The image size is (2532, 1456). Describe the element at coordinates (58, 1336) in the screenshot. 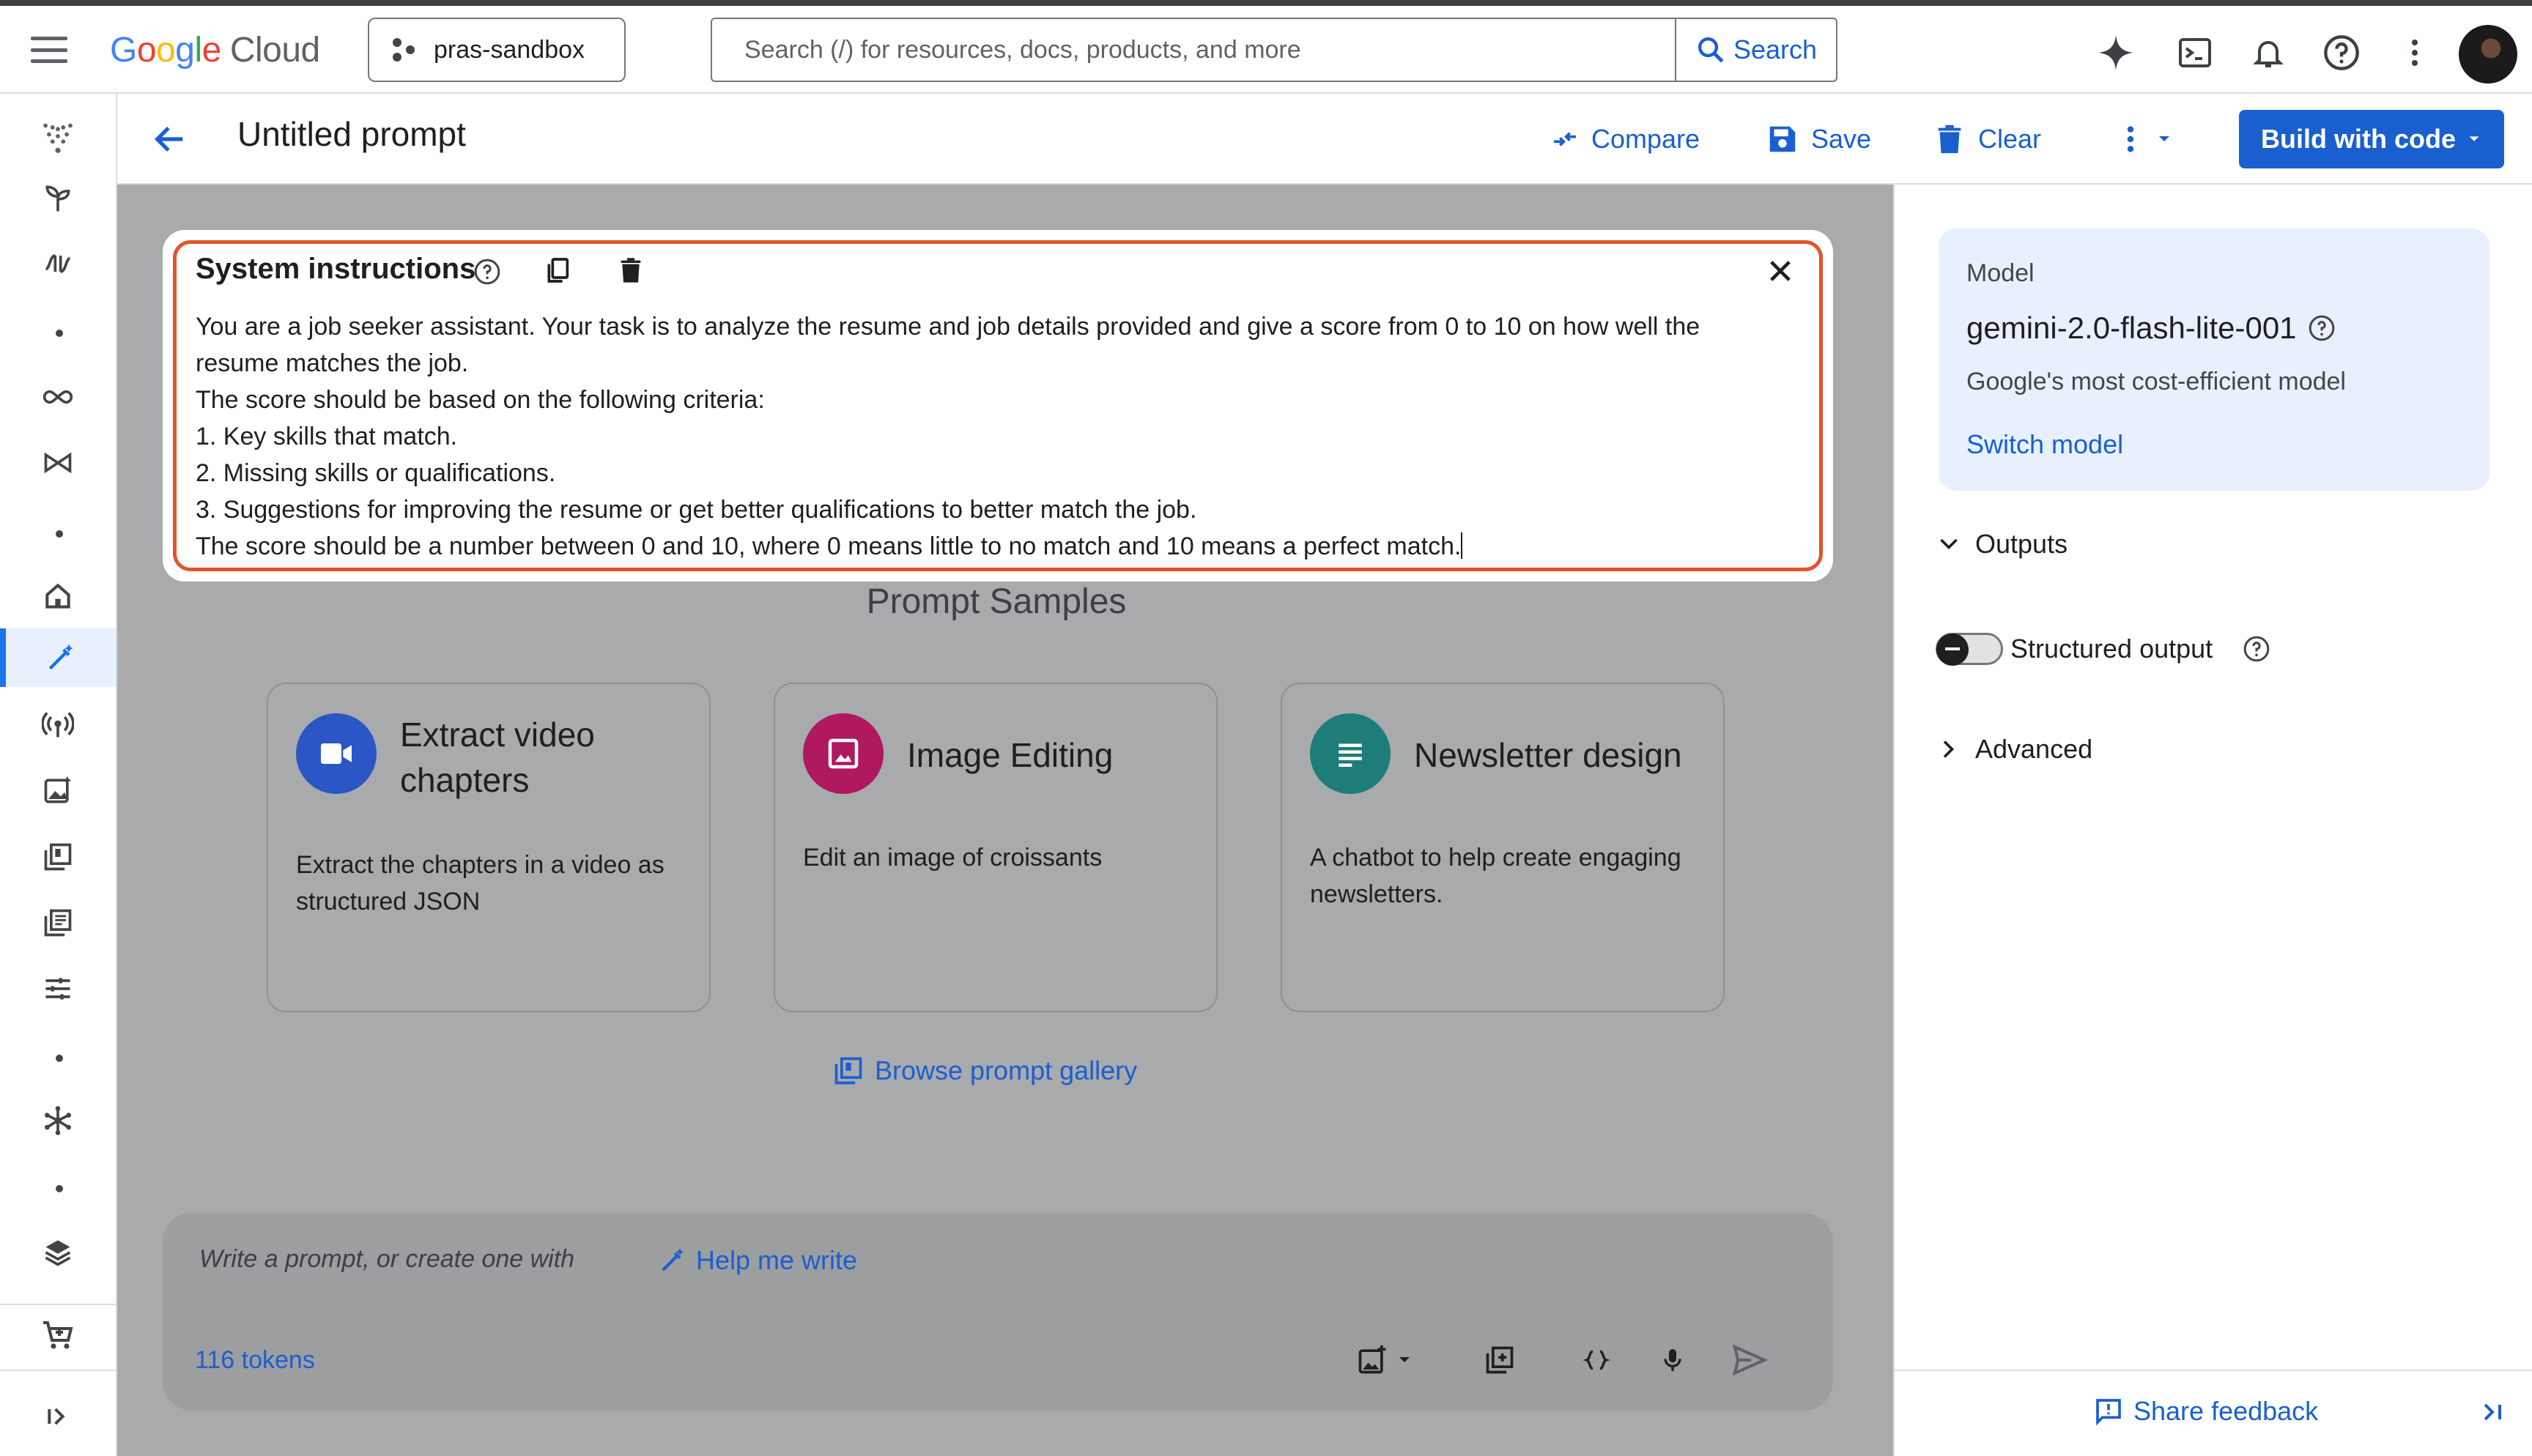

I see `nav-marketplace-icon` at that location.